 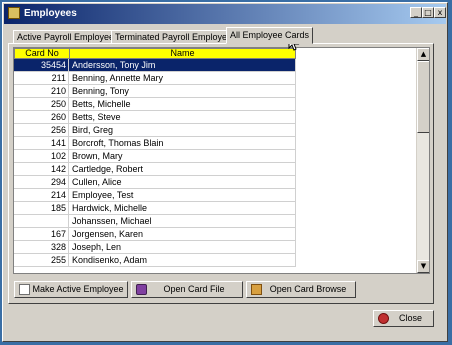 I want to click on open-card-file-button: Open Card File, so click(x=187, y=289).